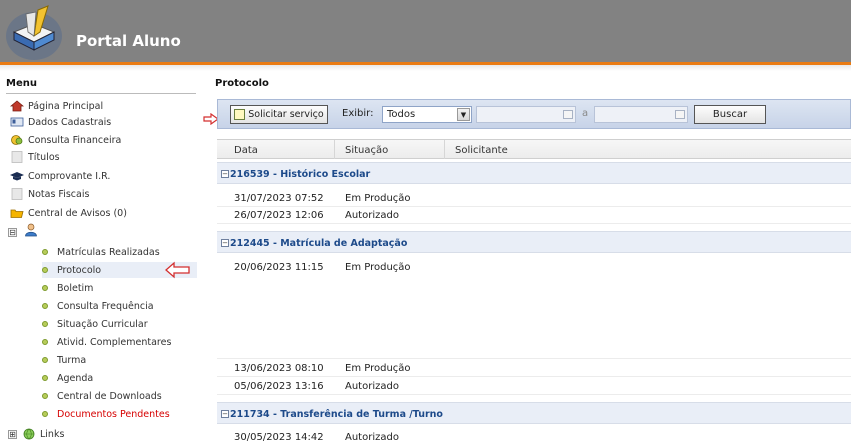 This screenshot has width=851, height=443. Describe the element at coordinates (534, 436) in the screenshot. I see `table-row: 30/05/2023 14:42 Autorizado` at that location.